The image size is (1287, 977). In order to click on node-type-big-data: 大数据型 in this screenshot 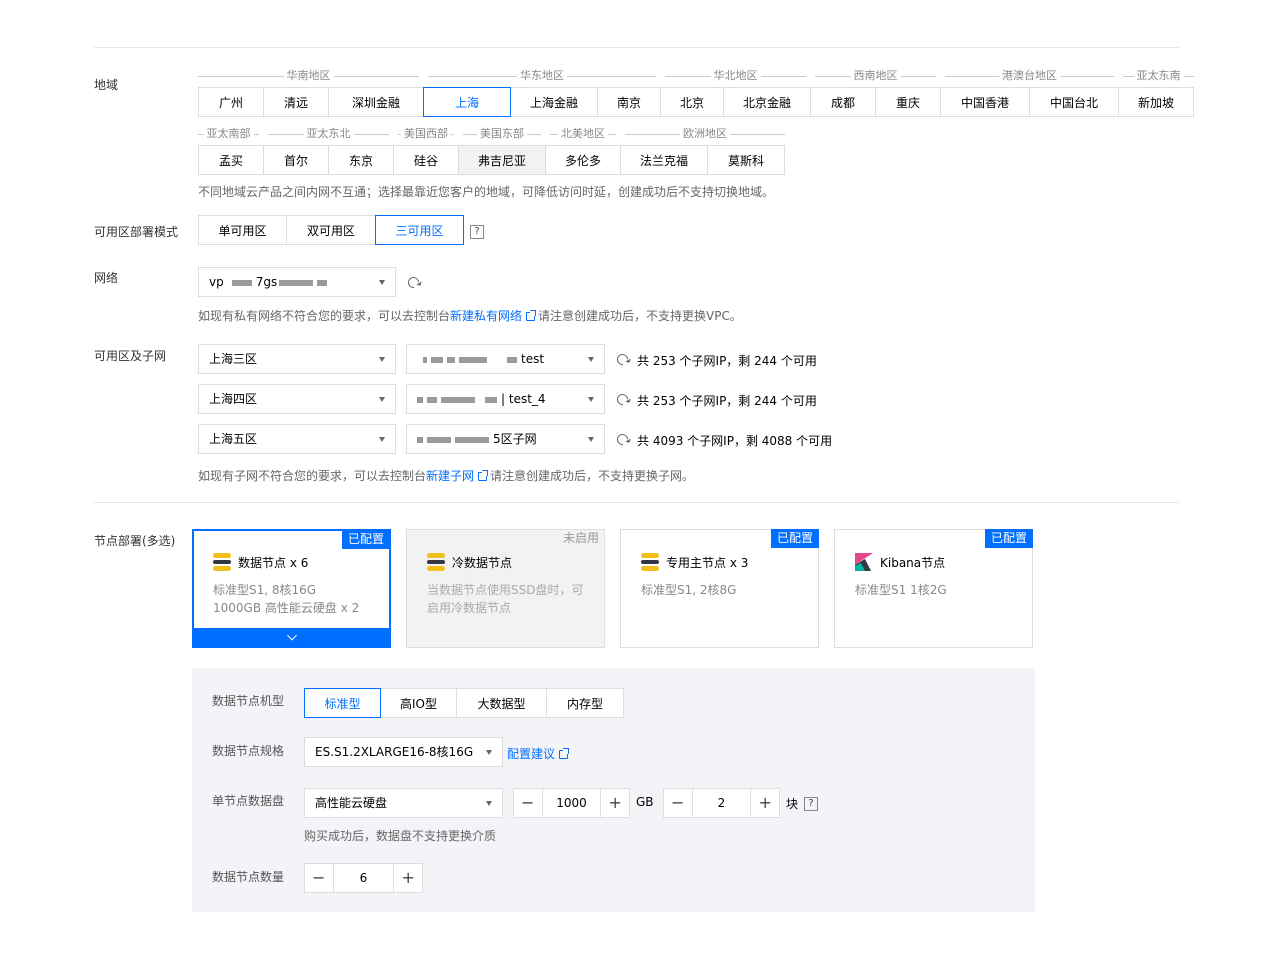, I will do `click(501, 703)`.